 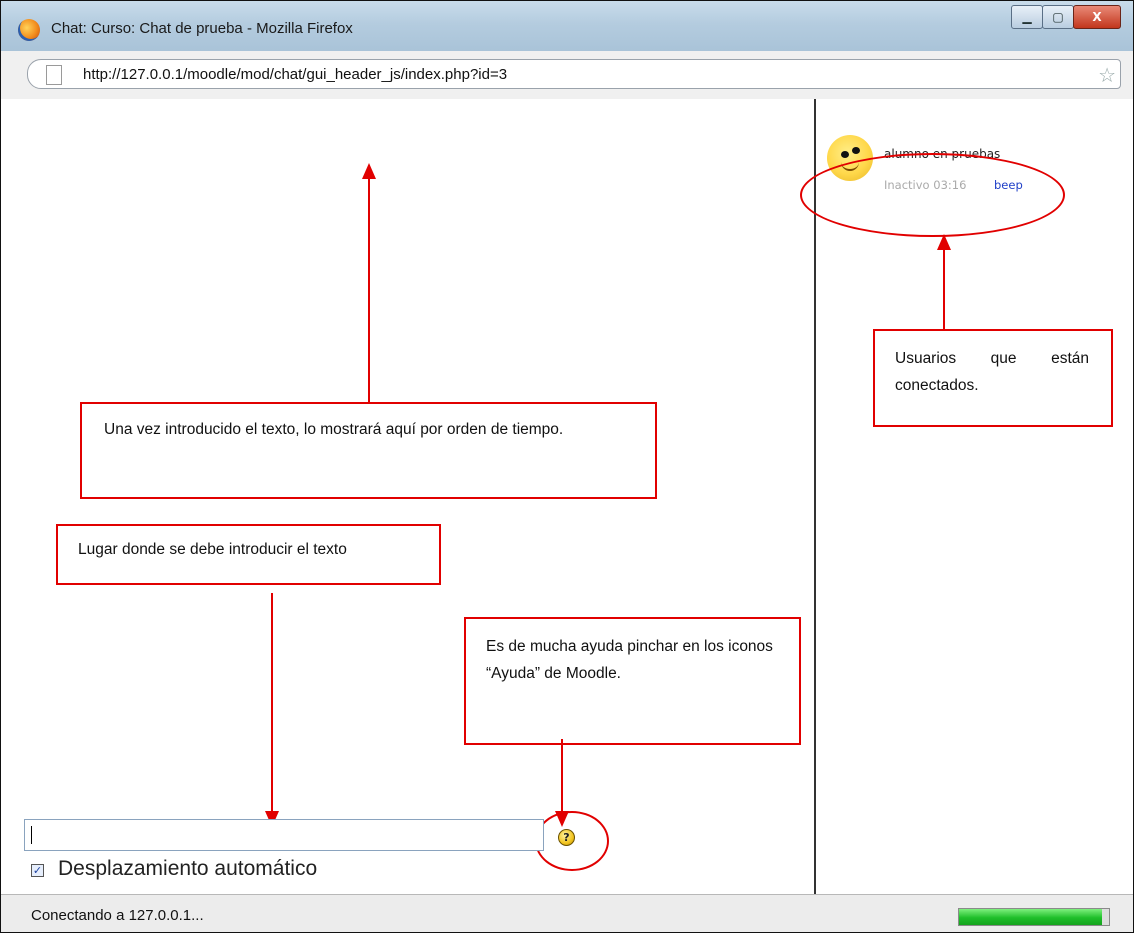 I want to click on message-input, so click(x=284, y=835).